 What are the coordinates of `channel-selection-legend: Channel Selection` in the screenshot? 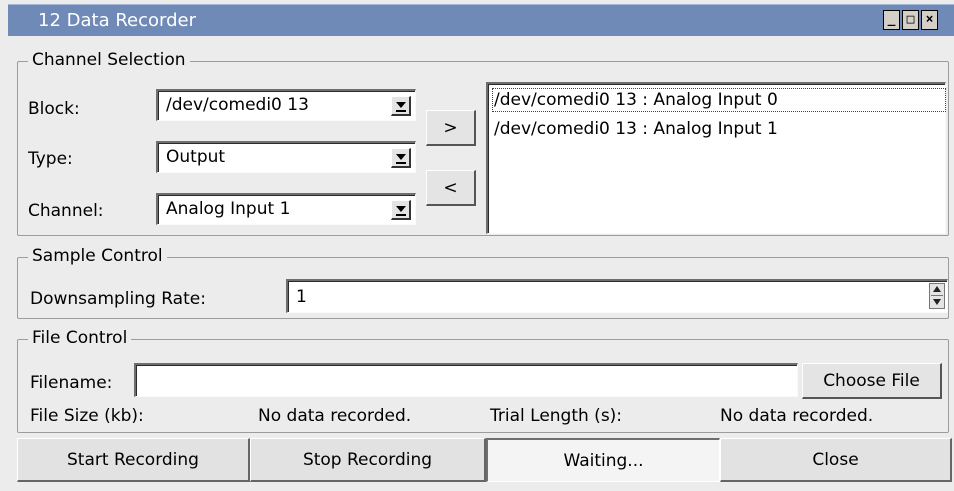 It's located at (109, 60).